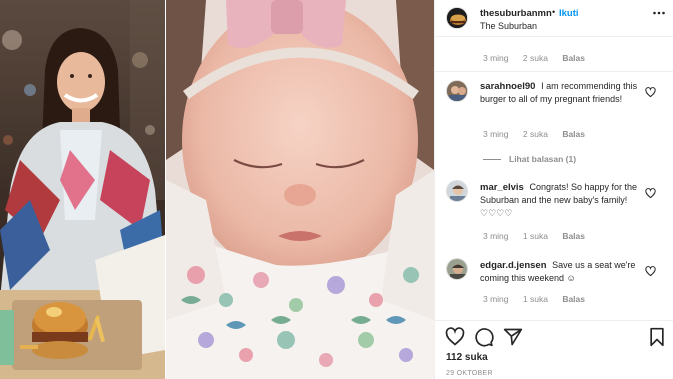 The width and height of the screenshot is (673, 379). I want to click on post-location: The Suburban, so click(508, 26).